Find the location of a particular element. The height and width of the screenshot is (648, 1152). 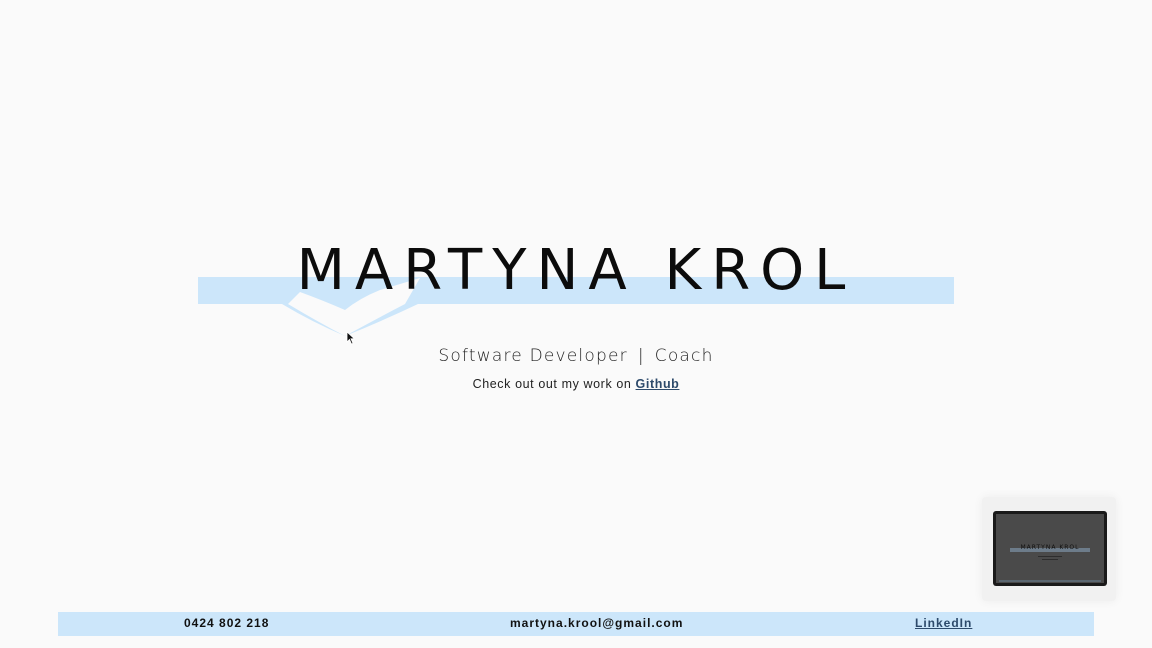

github-line: Check out out my work on Github is located at coordinates (576, 384).